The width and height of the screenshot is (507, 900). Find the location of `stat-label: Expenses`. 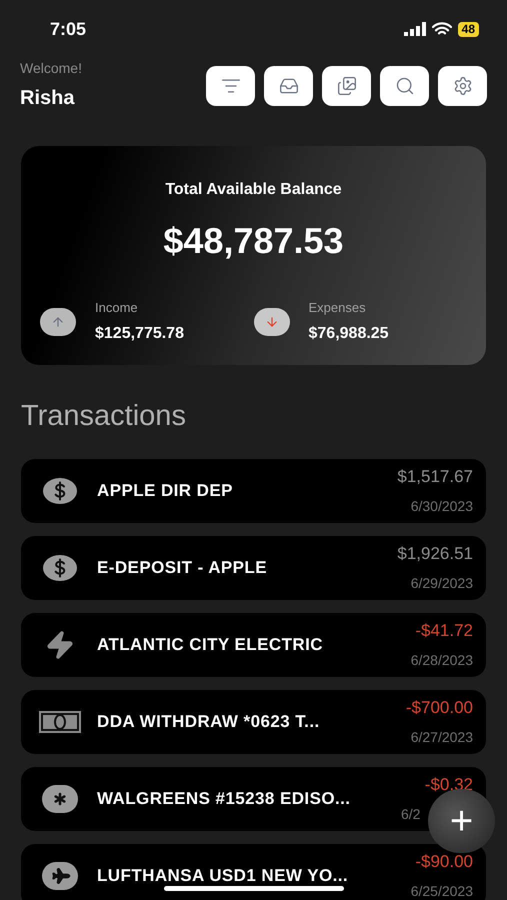

stat-label: Expenses is located at coordinates (337, 308).